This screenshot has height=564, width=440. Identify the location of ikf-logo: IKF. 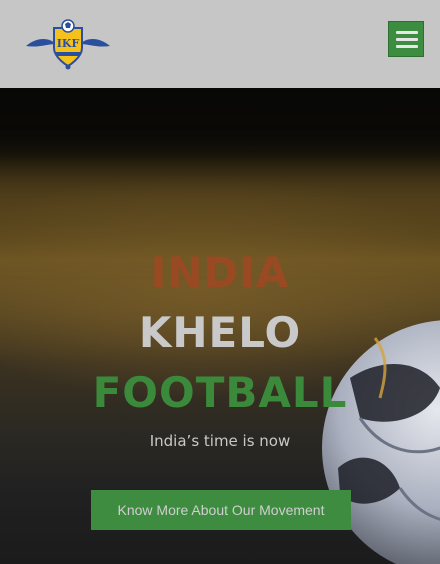
(68, 44).